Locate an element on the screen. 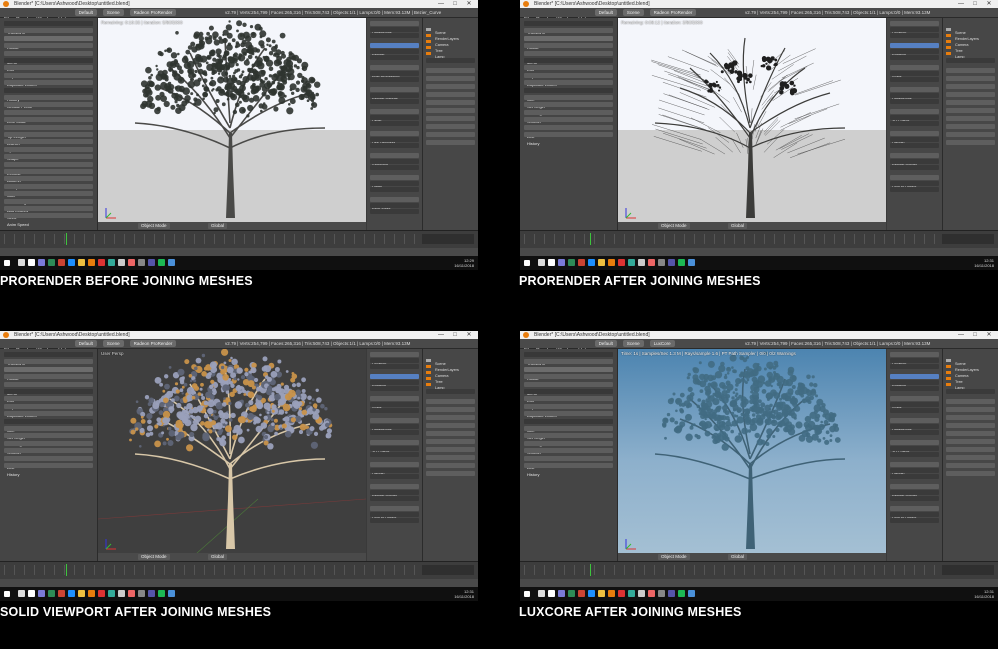 The width and height of the screenshot is (998, 649). properties-field: Sampling is located at coordinates (394, 160).